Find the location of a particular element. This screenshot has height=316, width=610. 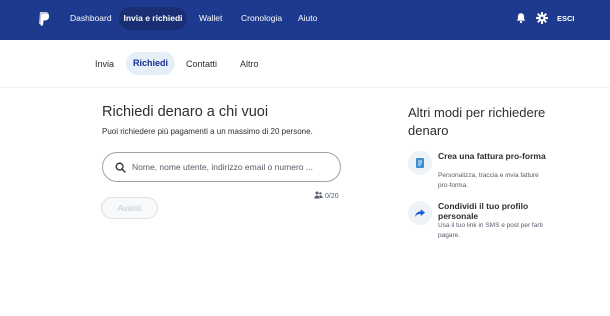

nav-aiuto: Aiuto is located at coordinates (307, 18).